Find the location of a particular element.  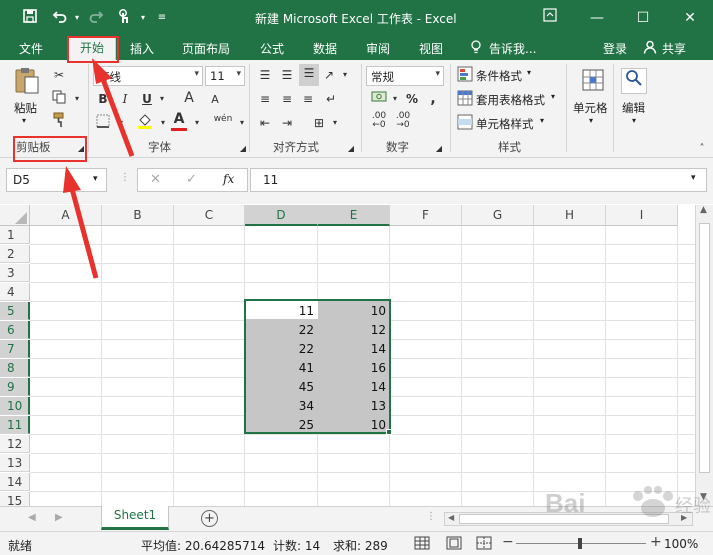

watermark-logo: Bai 经验 is located at coordinates (625, 502).